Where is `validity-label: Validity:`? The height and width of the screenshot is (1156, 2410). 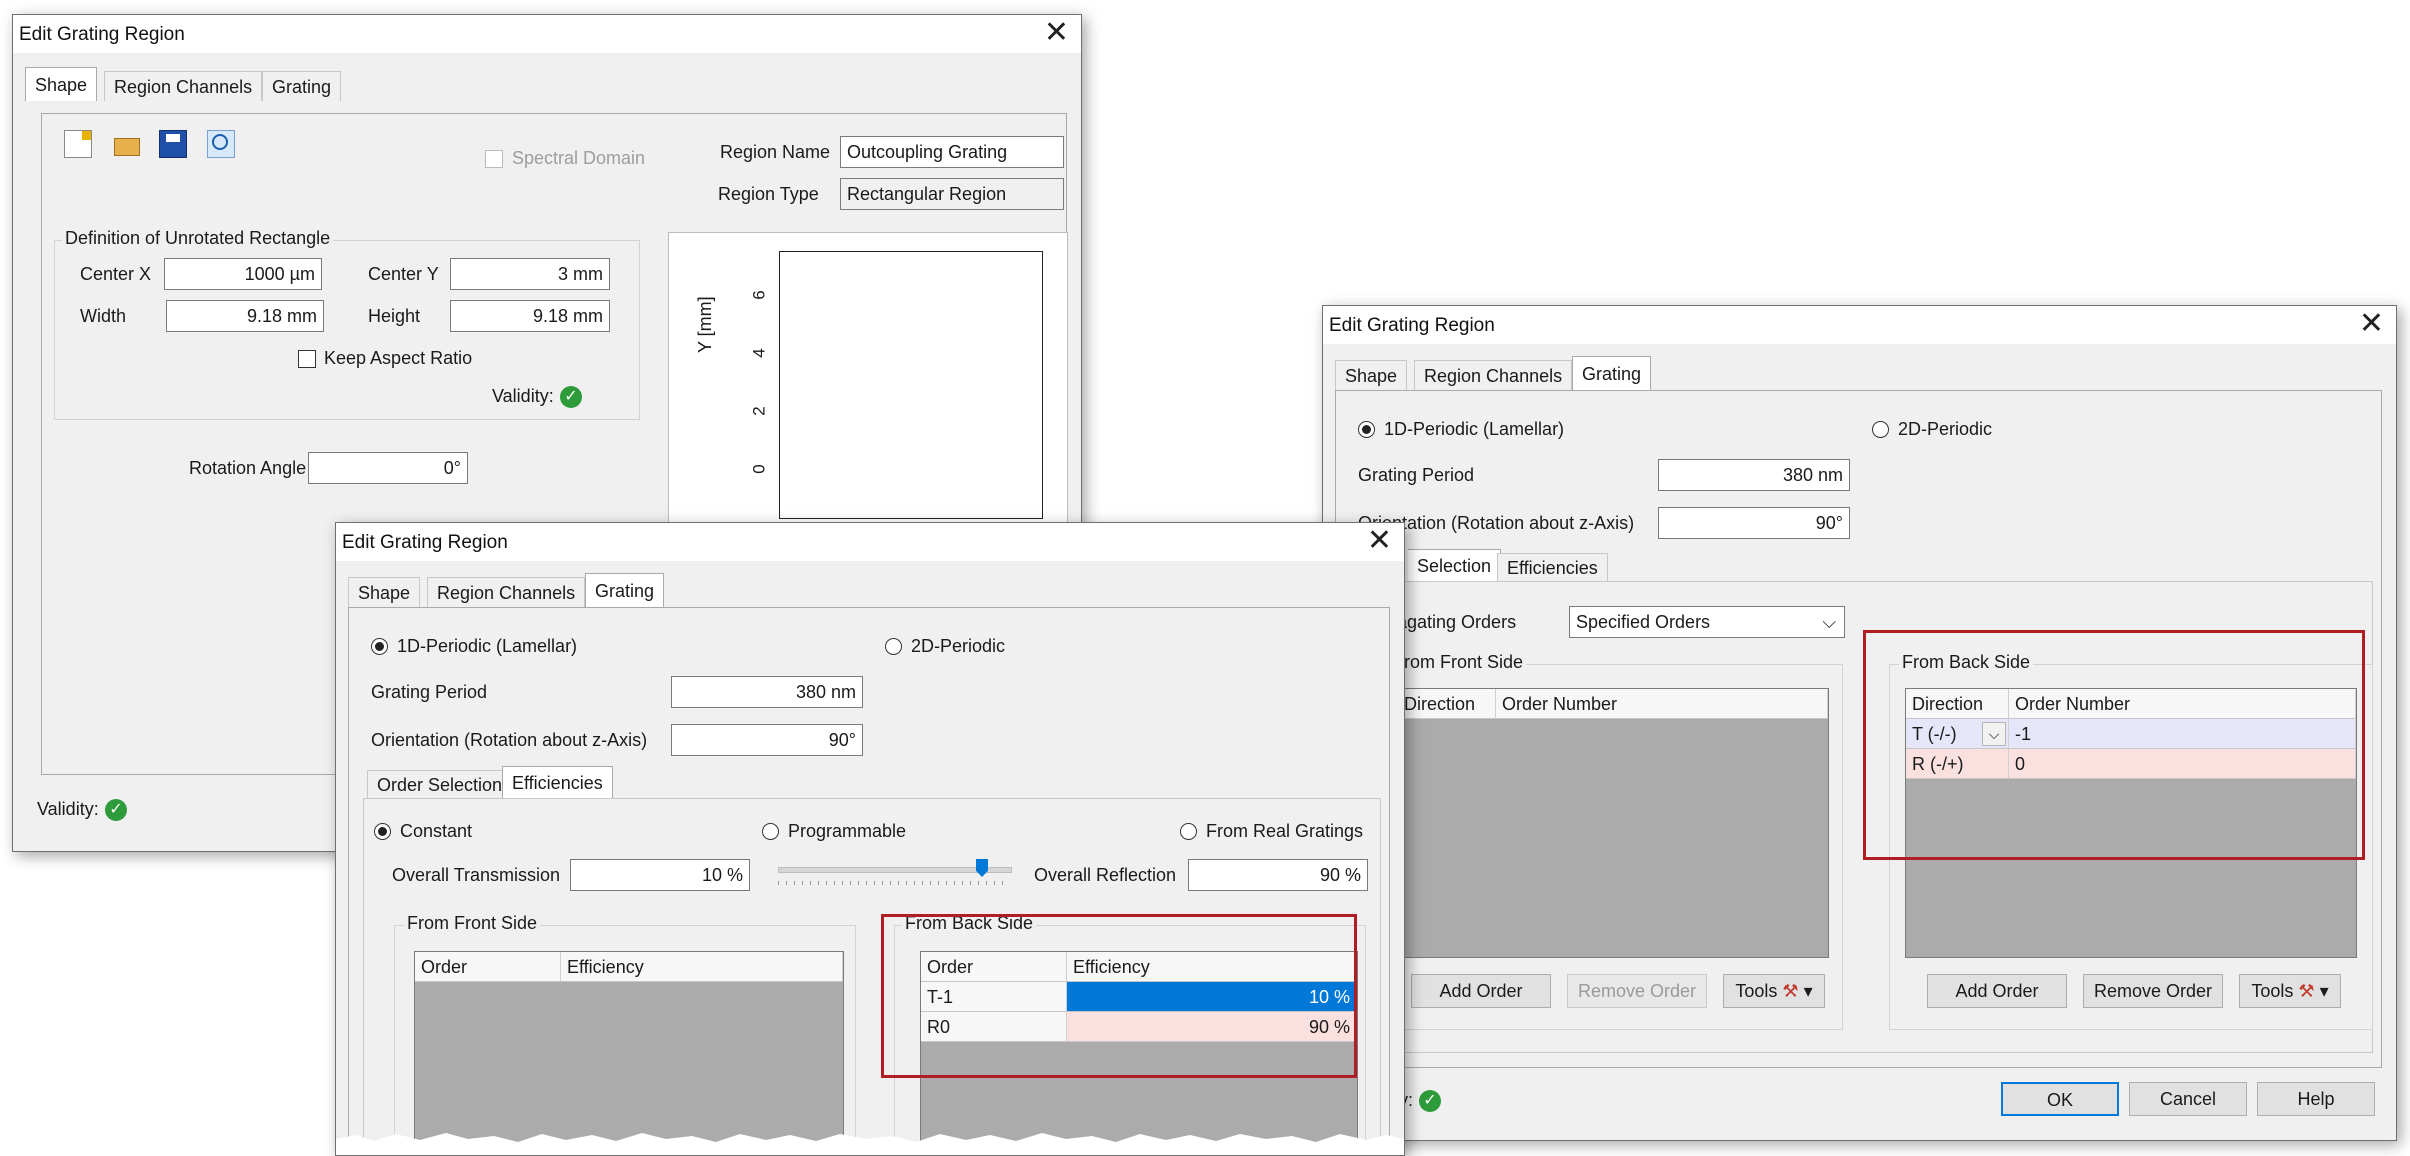
validity-label: Validity: is located at coordinates (523, 396).